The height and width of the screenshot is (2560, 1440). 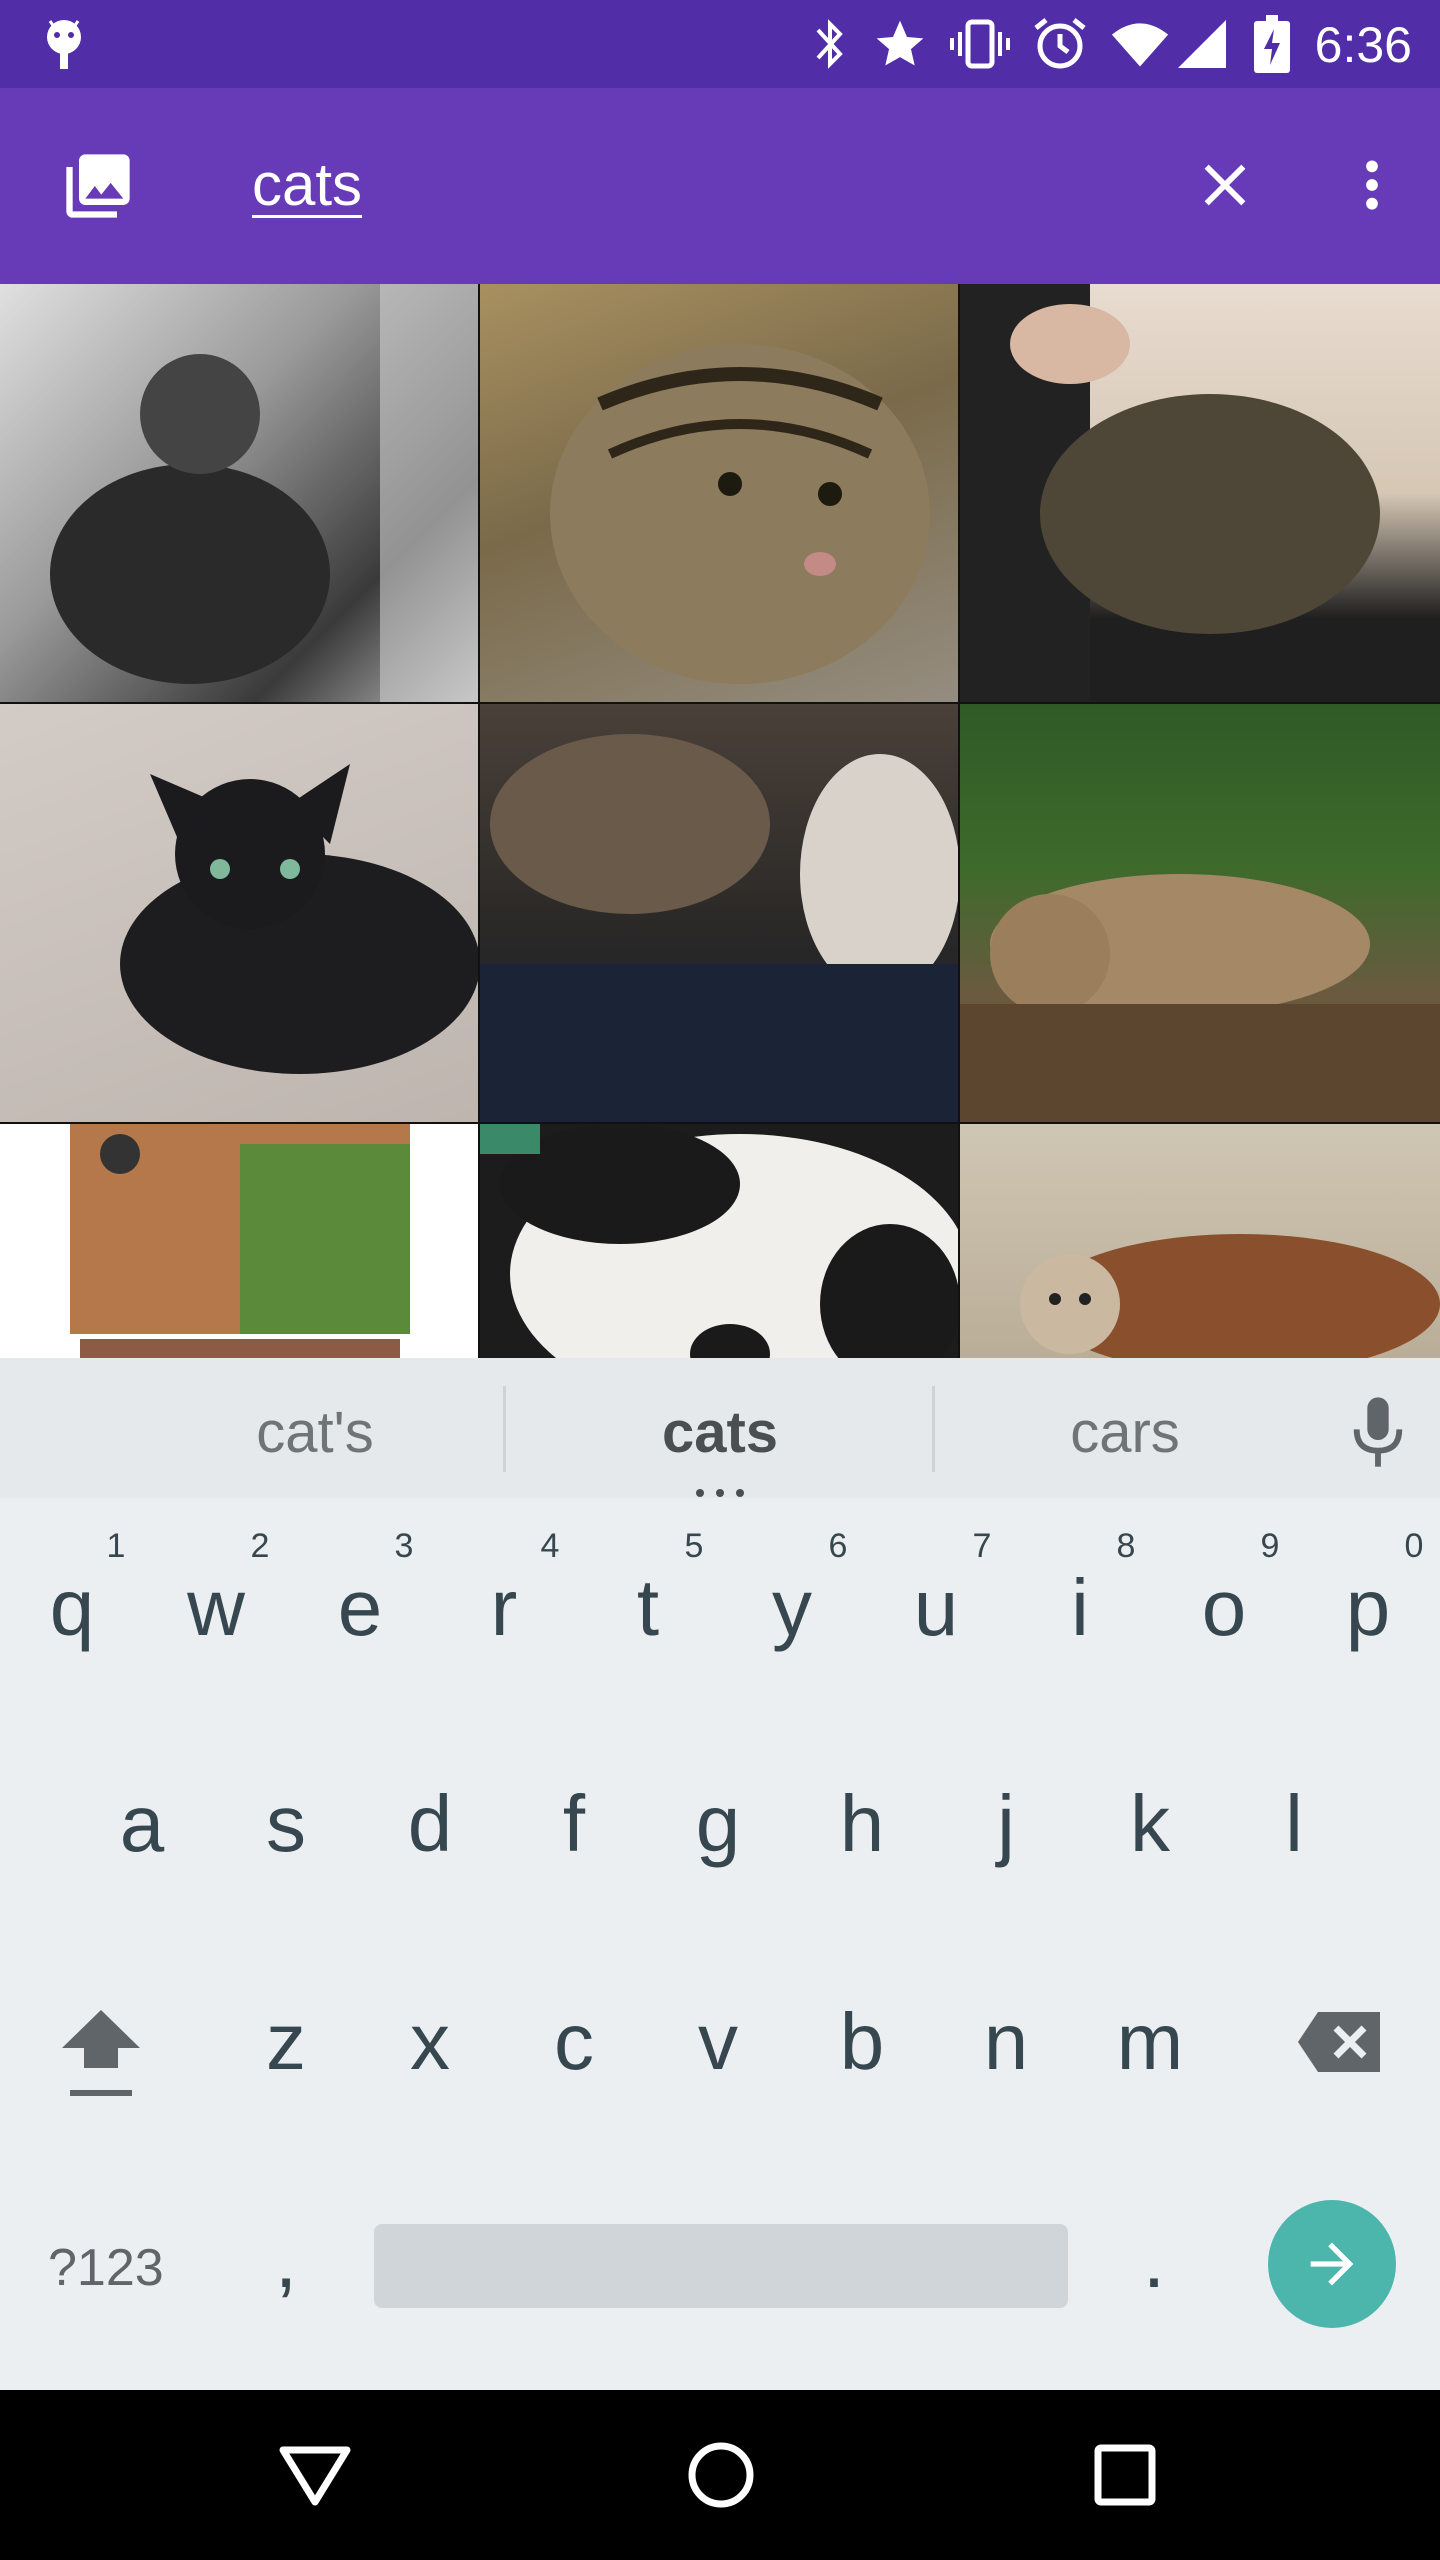 What do you see at coordinates (720, 44) in the screenshot?
I see `status-bar: 6:36` at bounding box center [720, 44].